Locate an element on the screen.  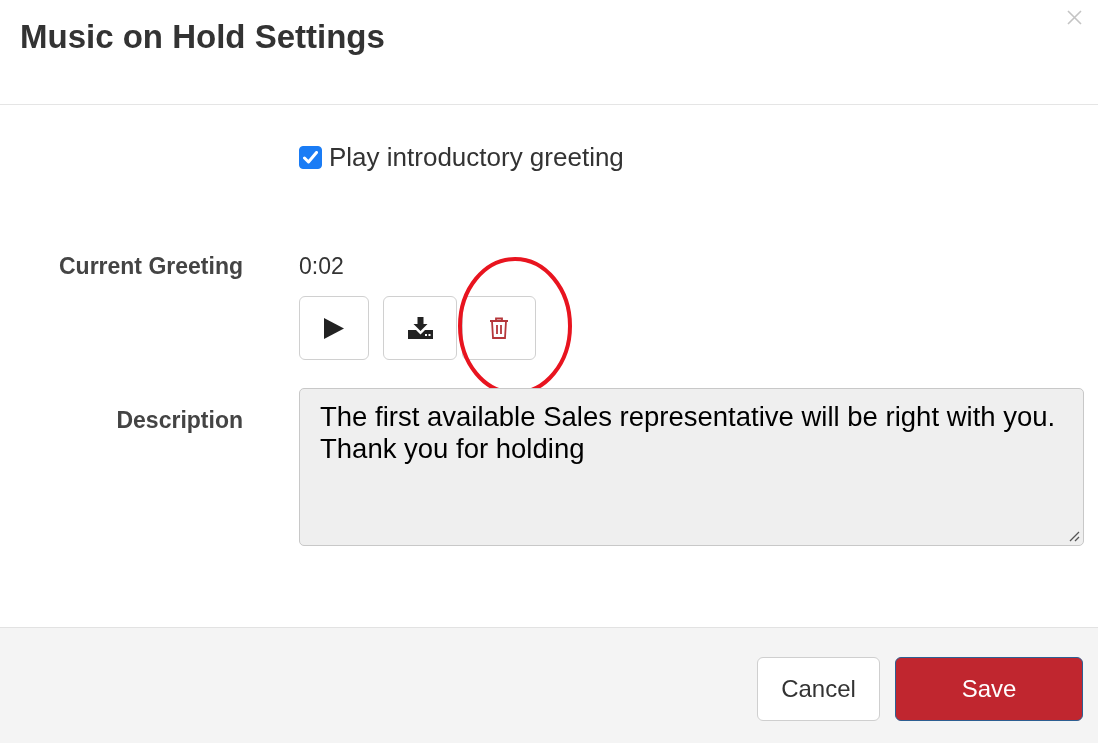
resize-grip-icon is located at coordinates (1074, 536).